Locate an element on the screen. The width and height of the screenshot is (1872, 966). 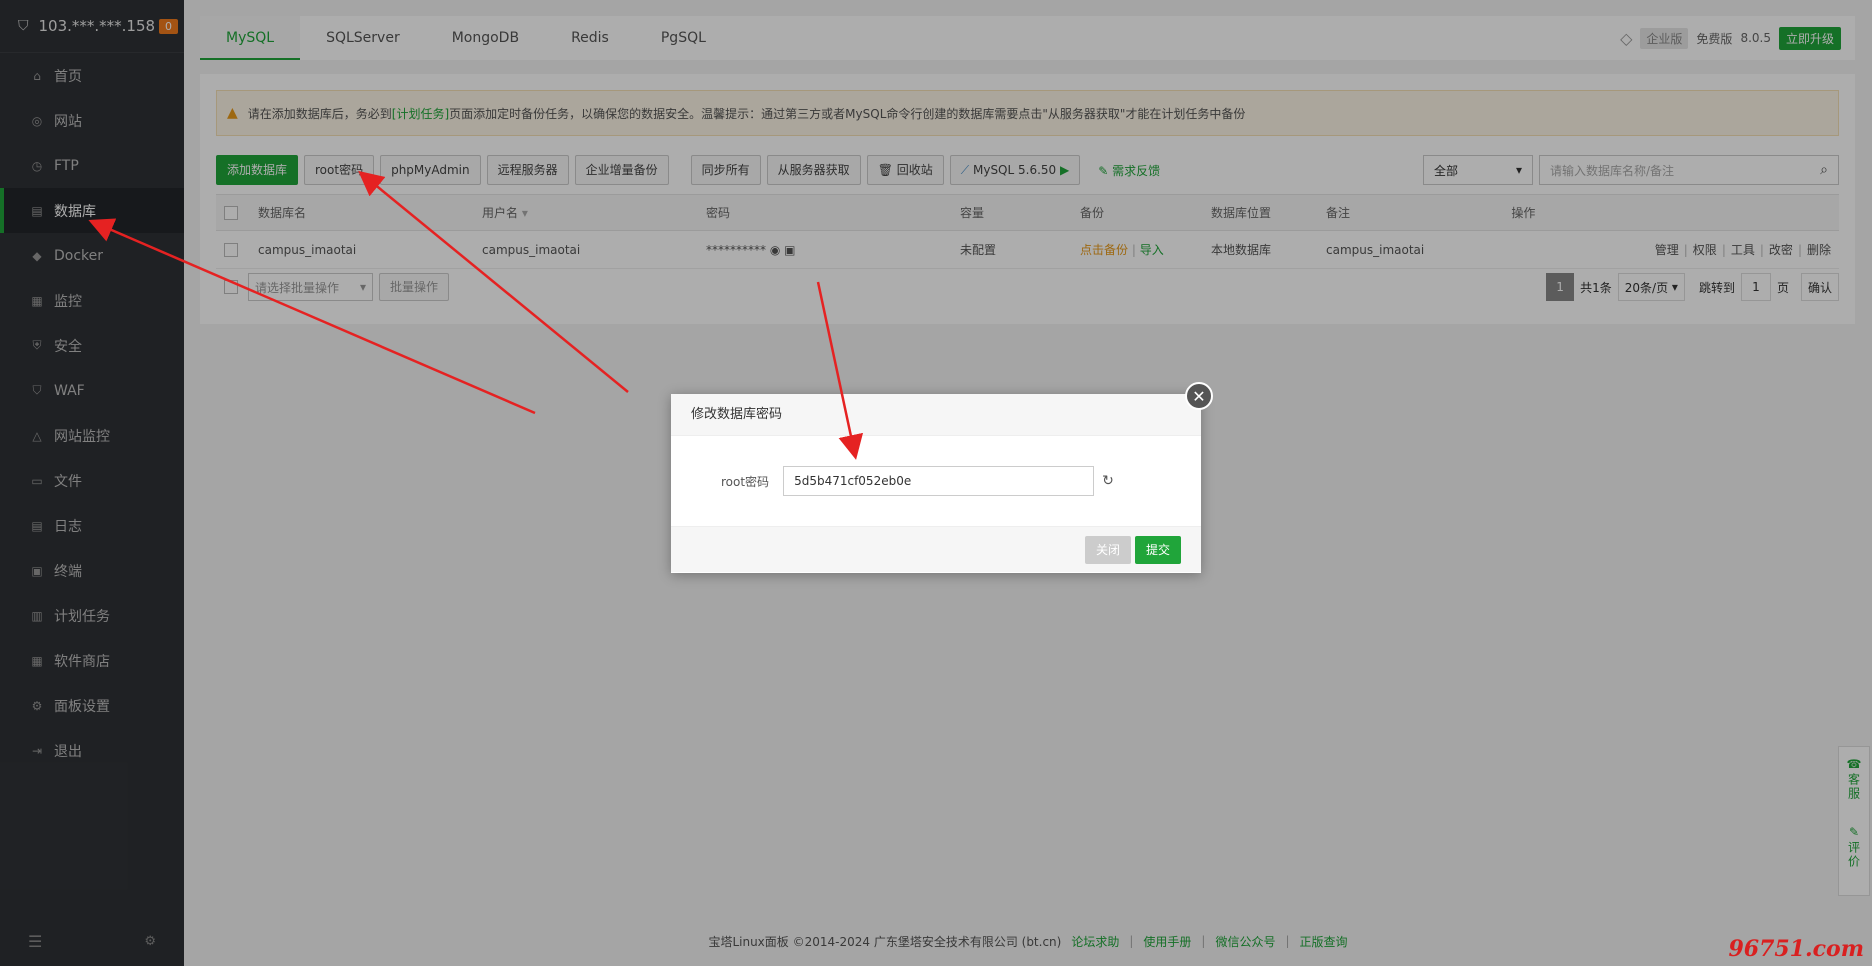
root-password-input: 5d5b471cf052eb0e is located at coordinates (939, 481).